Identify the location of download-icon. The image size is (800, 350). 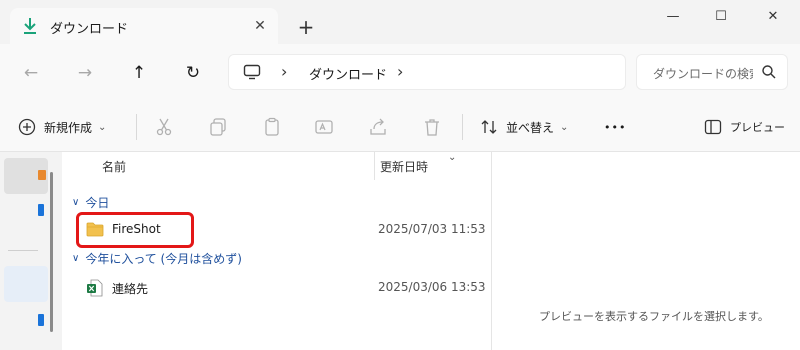
(30, 26).